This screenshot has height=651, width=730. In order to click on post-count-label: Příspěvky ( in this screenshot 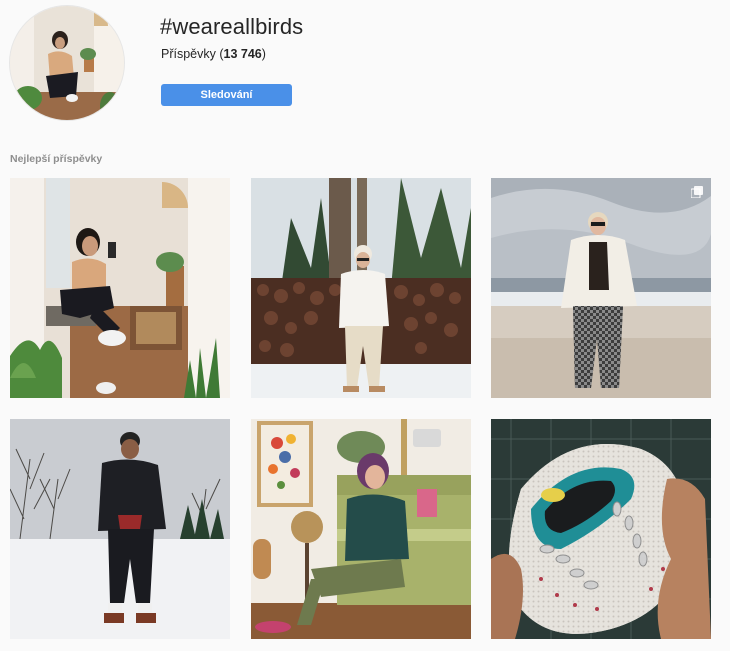, I will do `click(192, 54)`.